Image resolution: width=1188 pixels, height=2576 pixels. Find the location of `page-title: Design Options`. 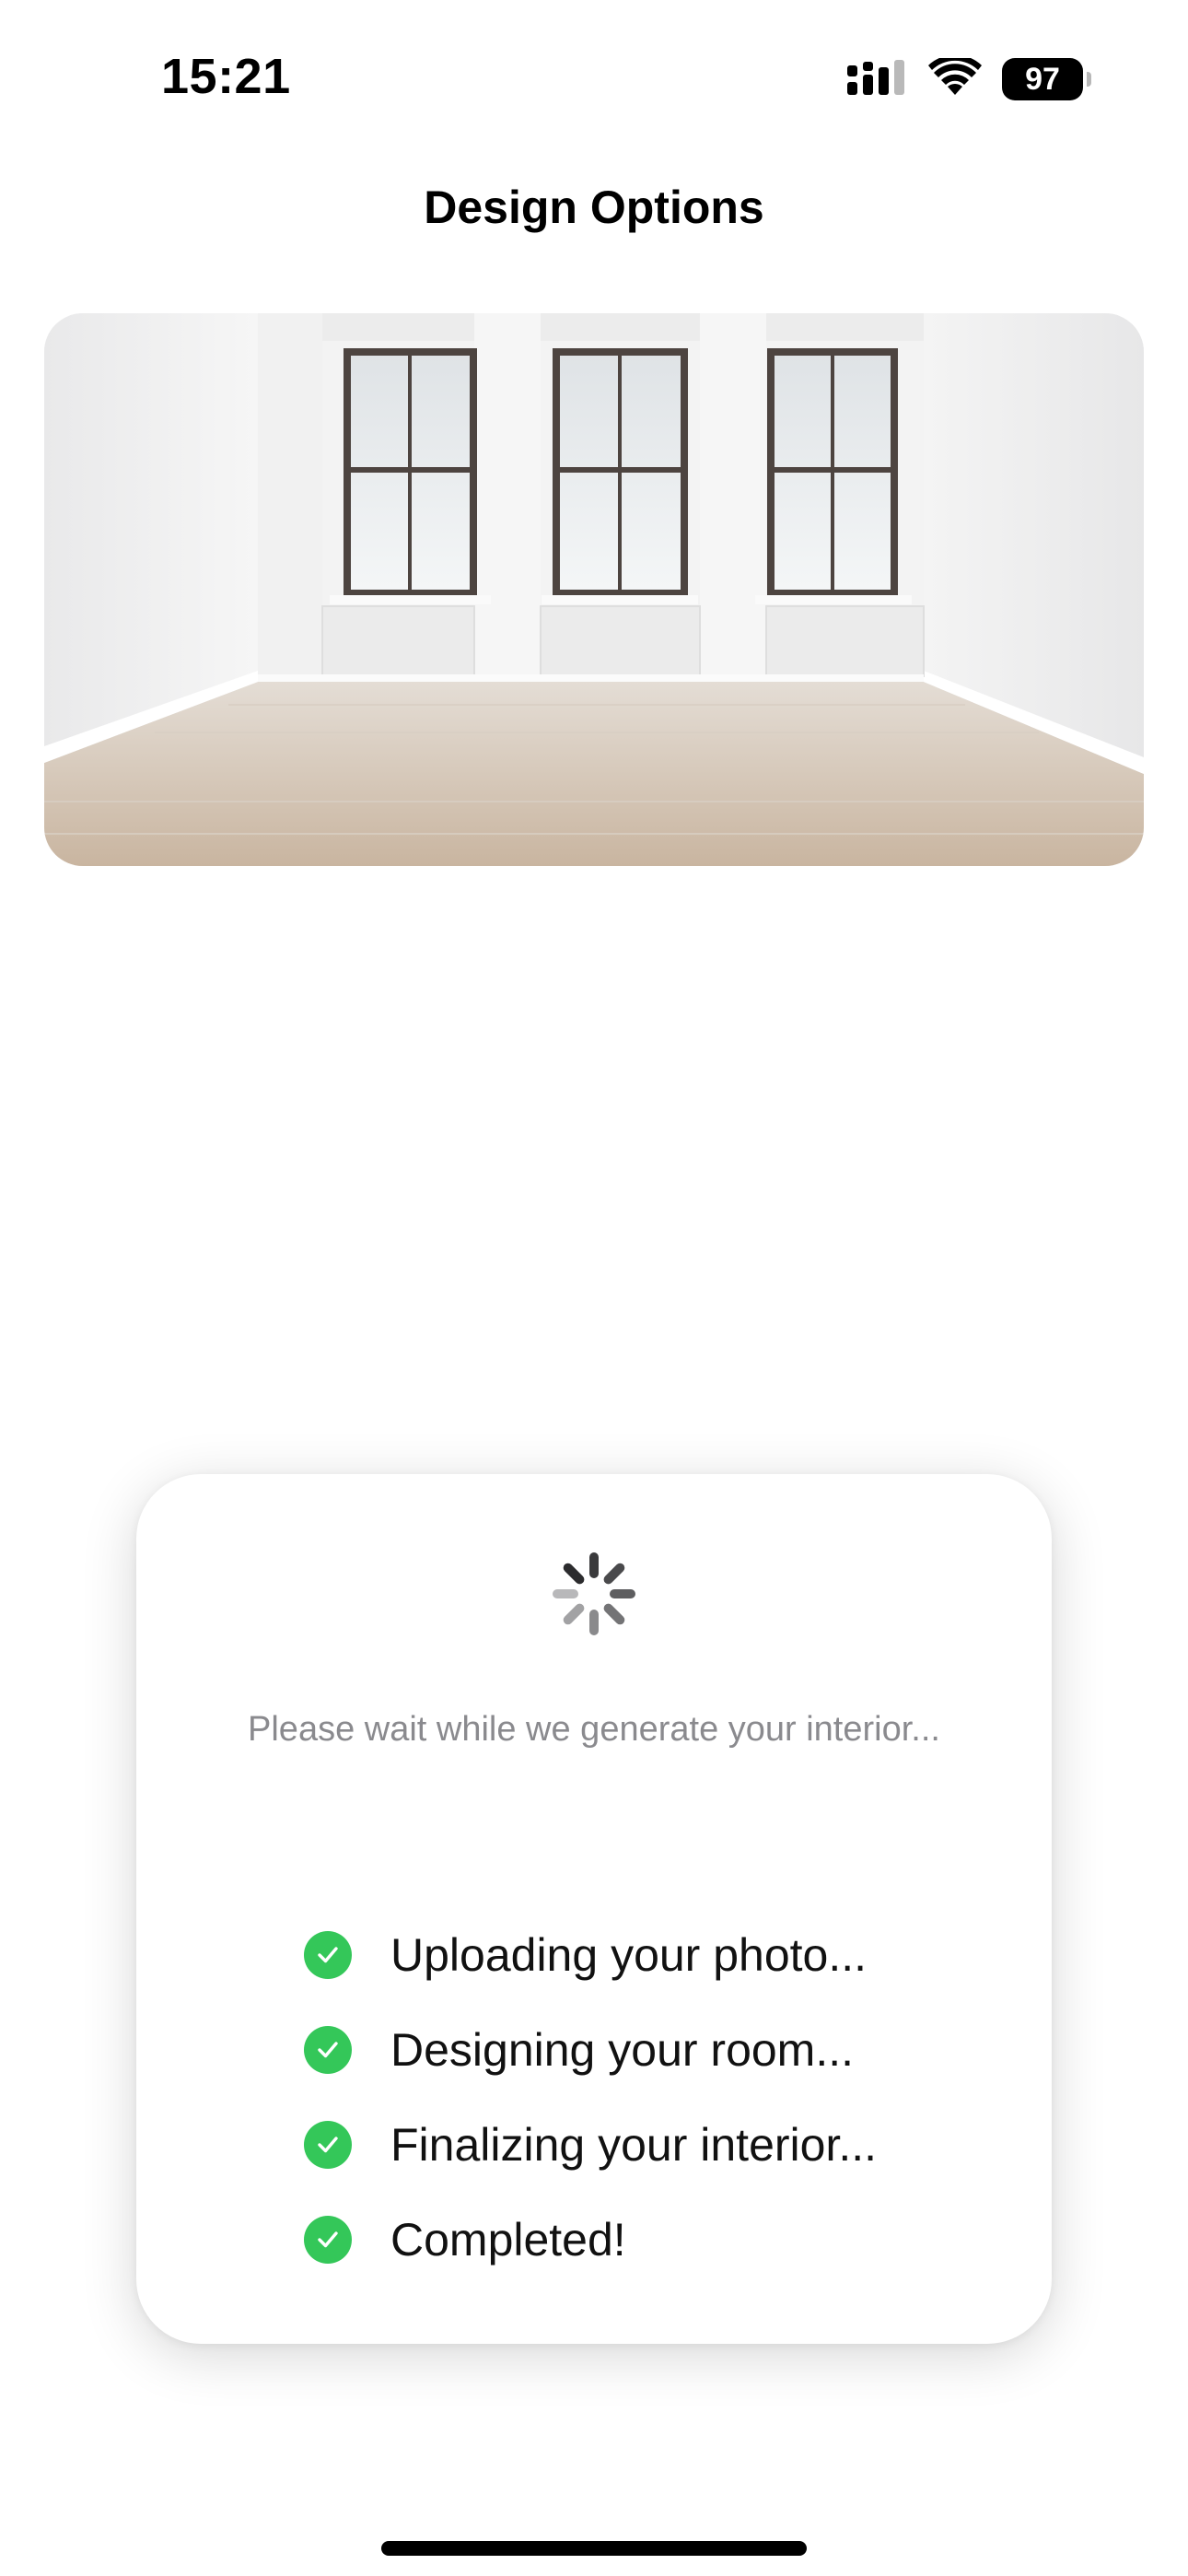

page-title: Design Options is located at coordinates (594, 207).